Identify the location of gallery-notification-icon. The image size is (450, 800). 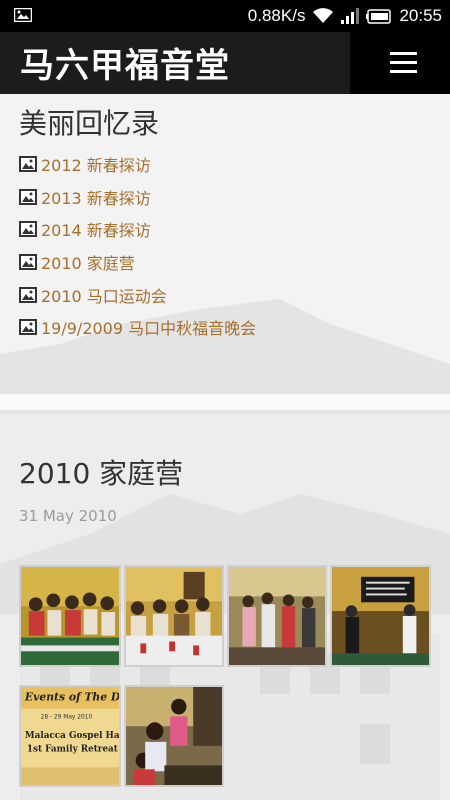
(23, 15).